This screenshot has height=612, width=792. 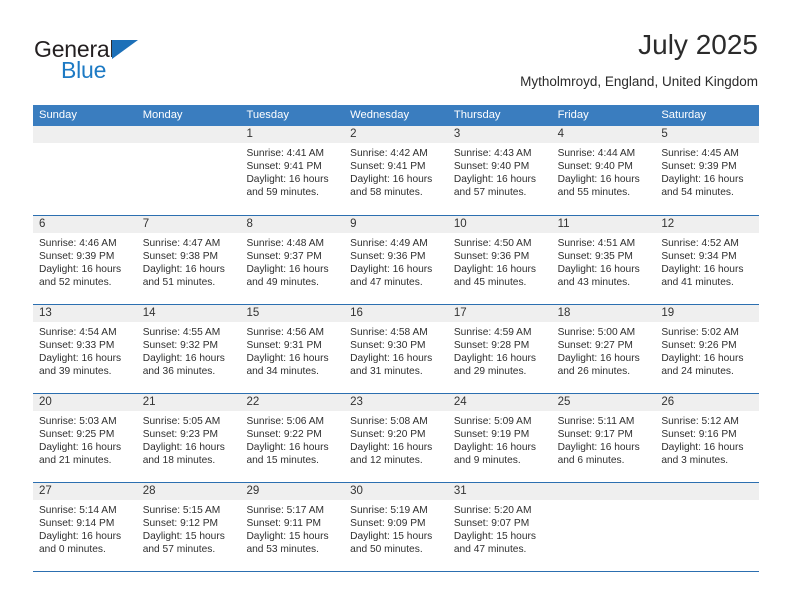 What do you see at coordinates (179, 283) in the screenshot?
I see `daylight-line-2: and 51 minutes.` at bounding box center [179, 283].